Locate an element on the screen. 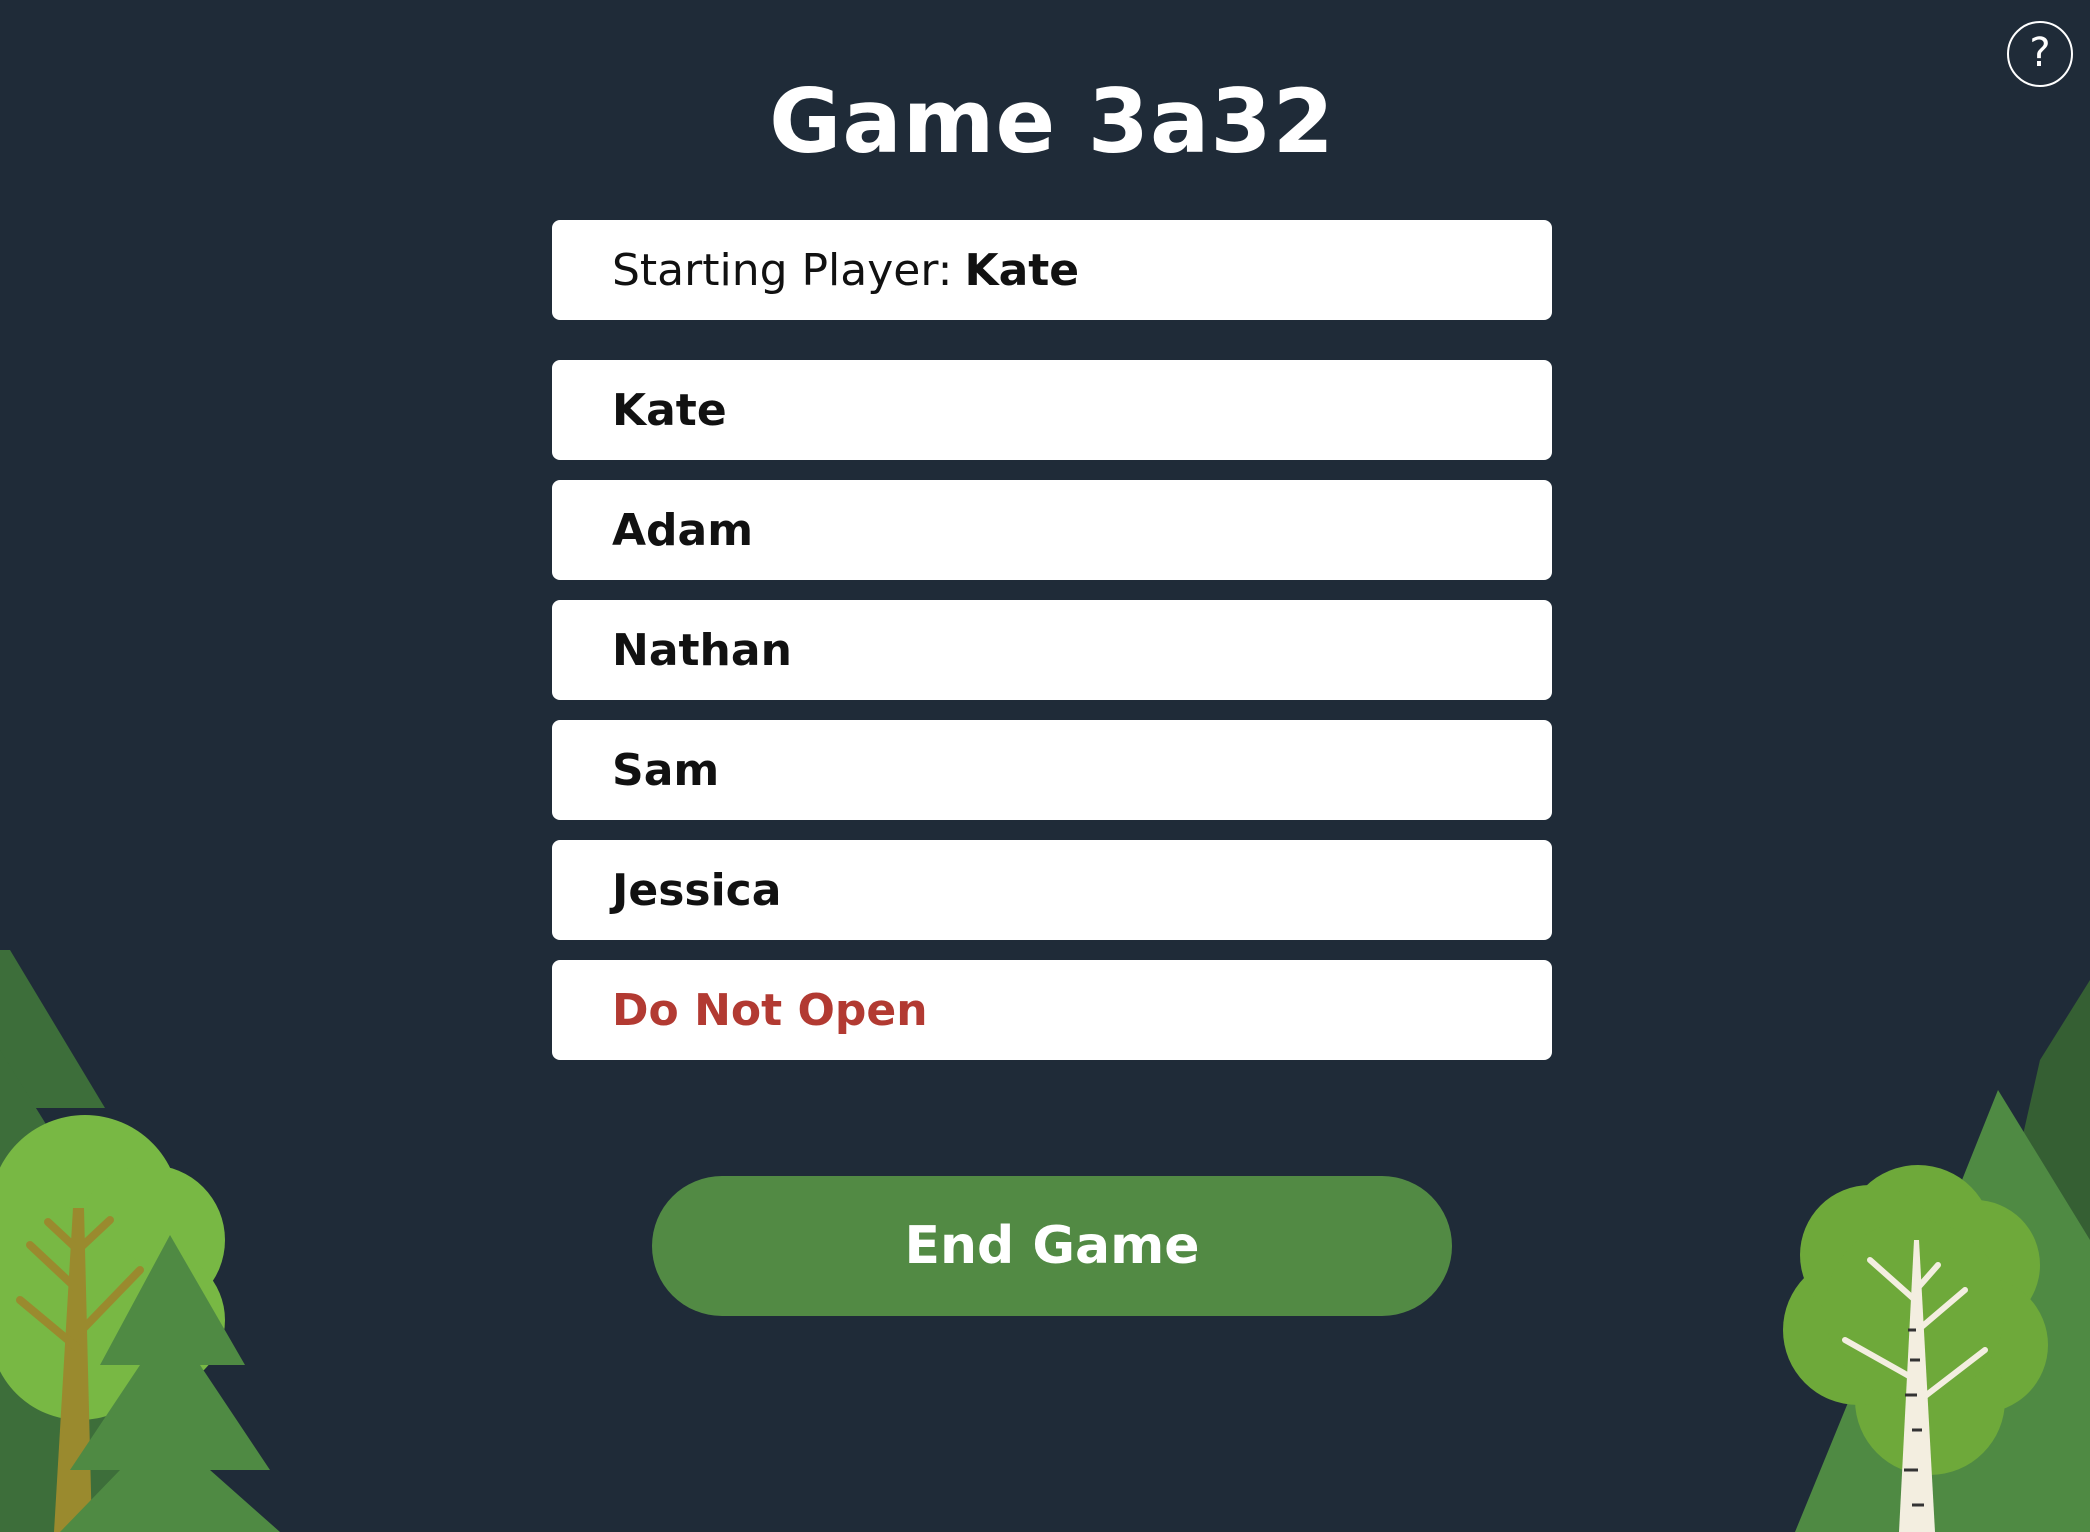  do-not-open-item: Do Not Open is located at coordinates (1052, 1010).